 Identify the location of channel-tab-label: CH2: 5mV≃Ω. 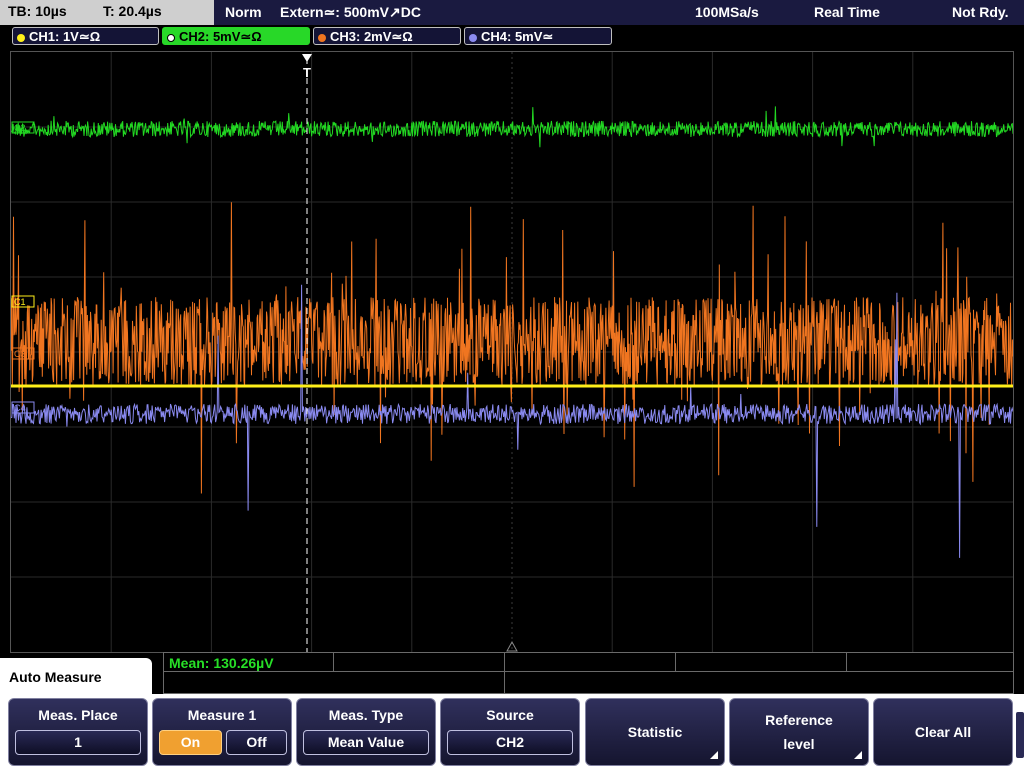
(220, 36).